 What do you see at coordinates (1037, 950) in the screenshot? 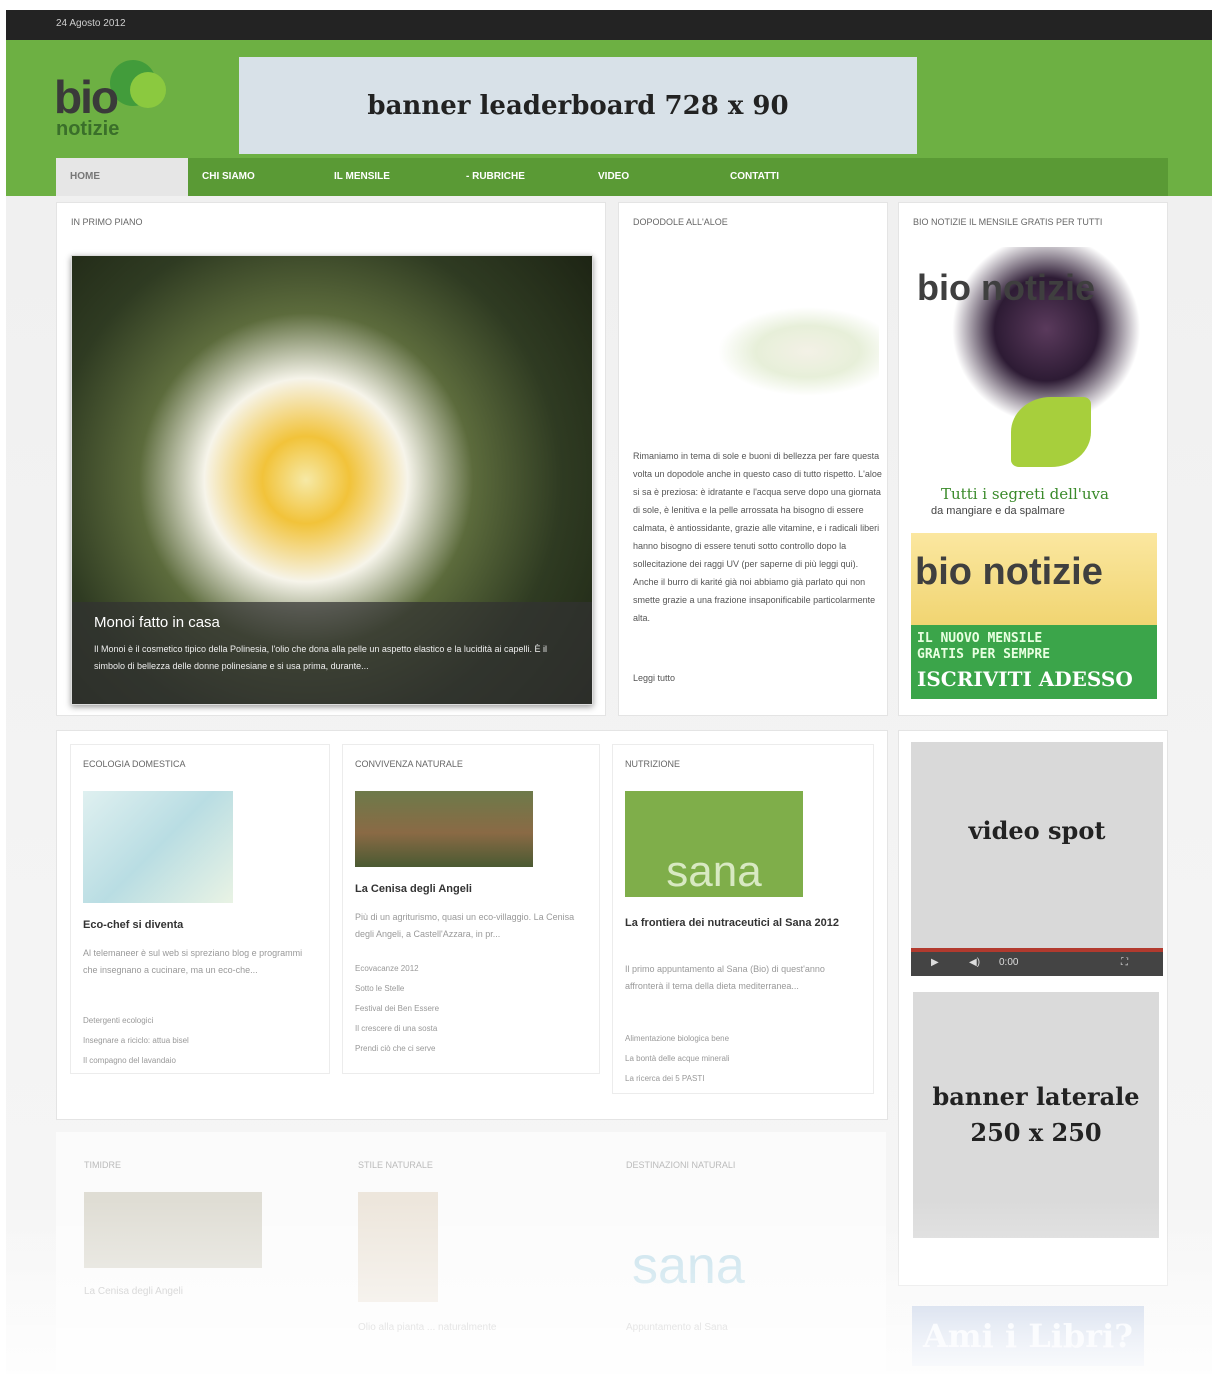
I see `video-progress` at bounding box center [1037, 950].